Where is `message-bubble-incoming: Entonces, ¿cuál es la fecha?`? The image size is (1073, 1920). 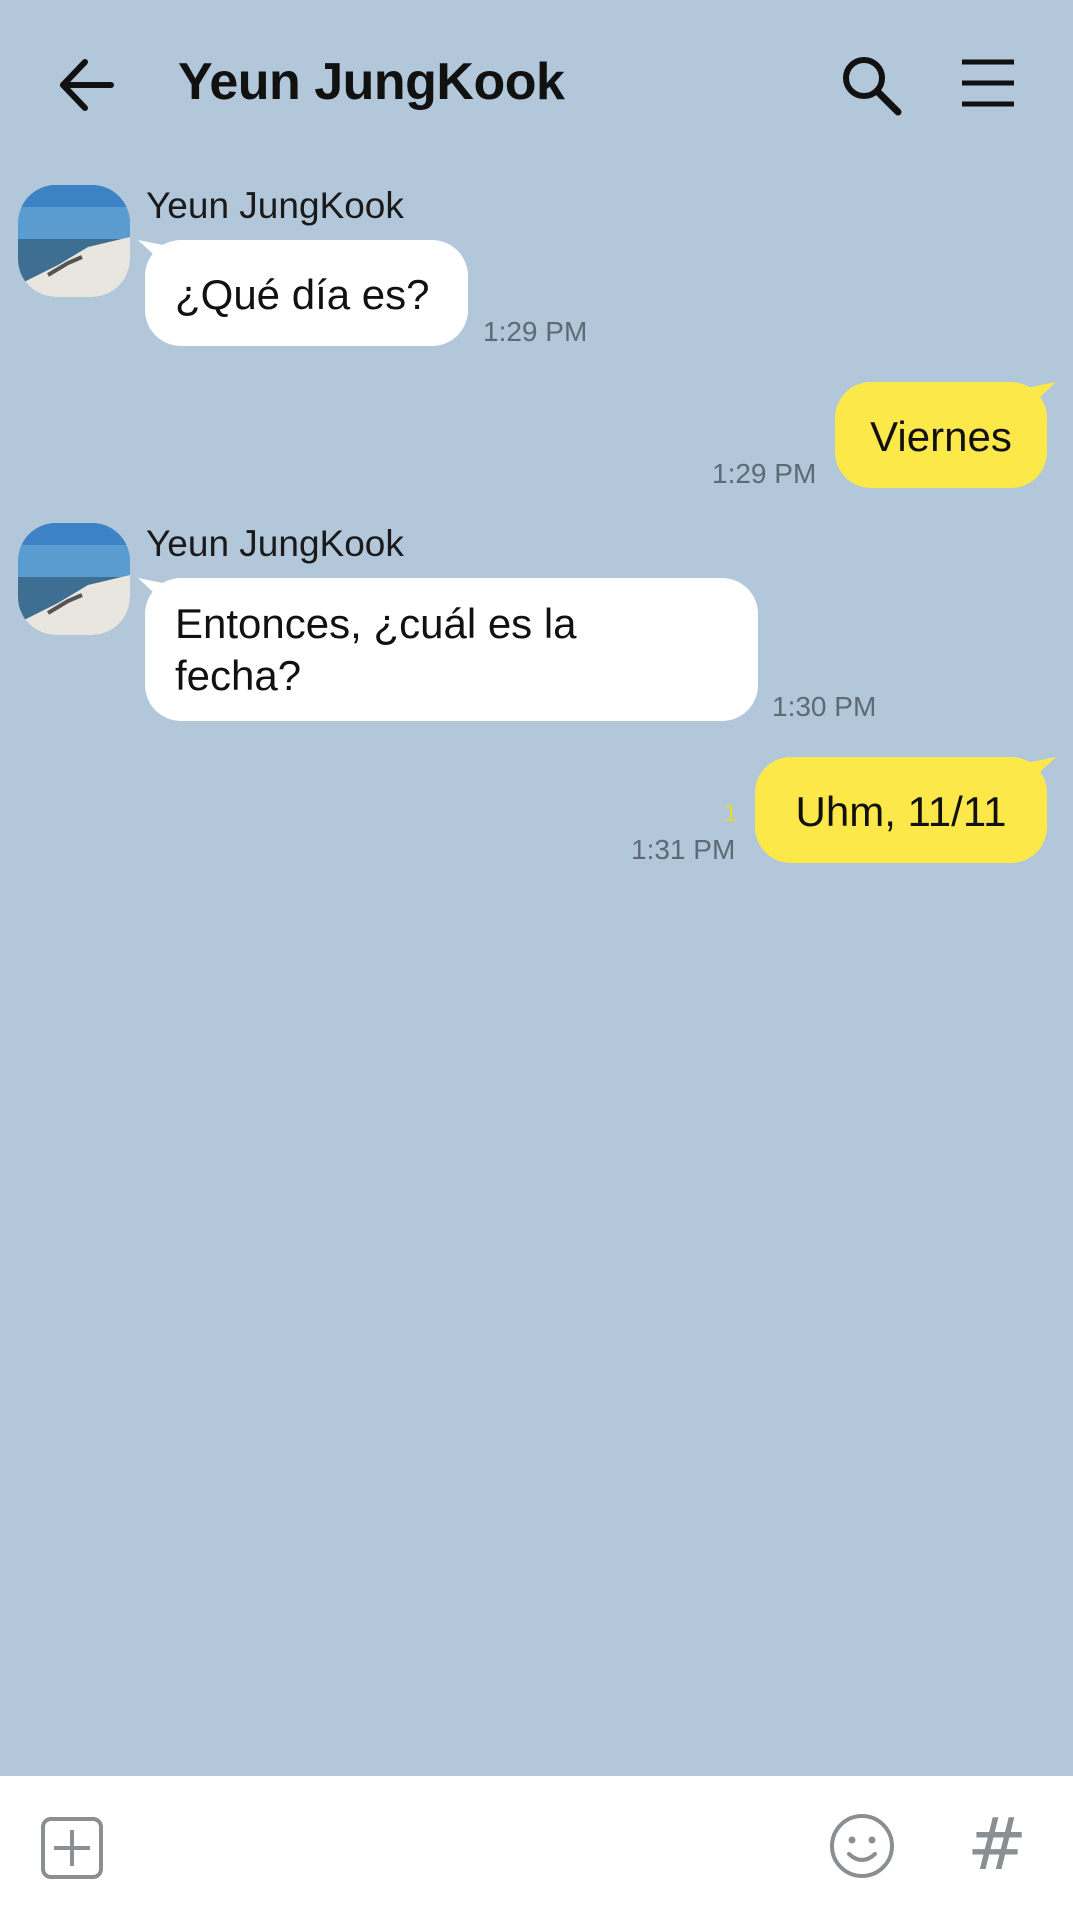
message-bubble-incoming: Entonces, ¿cuál es la fecha? is located at coordinates (451, 649).